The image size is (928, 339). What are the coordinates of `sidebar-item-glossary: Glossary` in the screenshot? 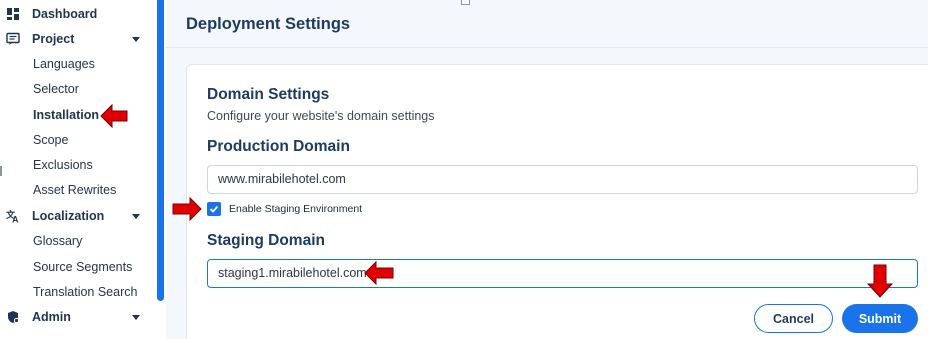 It's located at (78, 241).